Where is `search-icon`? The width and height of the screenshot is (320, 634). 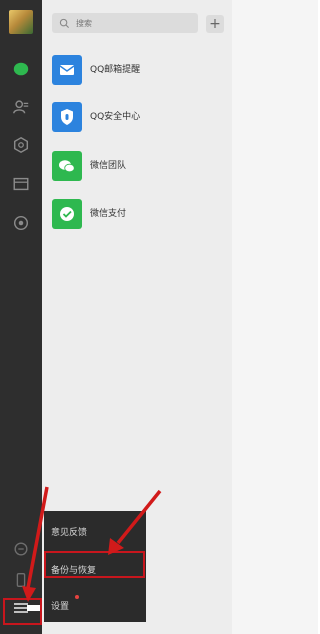 search-icon is located at coordinates (64, 23).